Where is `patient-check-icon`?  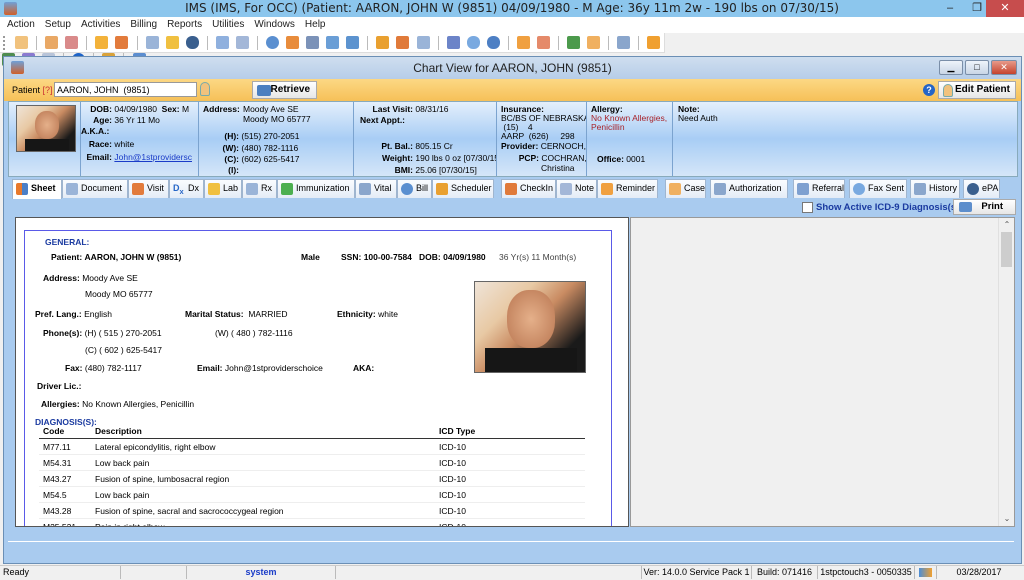
patient-check-icon is located at coordinates (72, 42).